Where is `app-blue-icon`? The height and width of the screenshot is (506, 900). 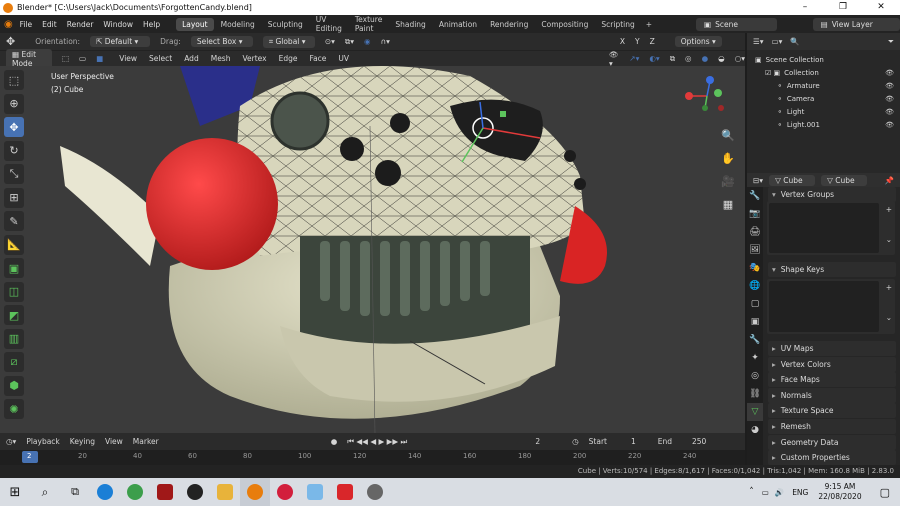
app-blue-icon is located at coordinates (315, 492).